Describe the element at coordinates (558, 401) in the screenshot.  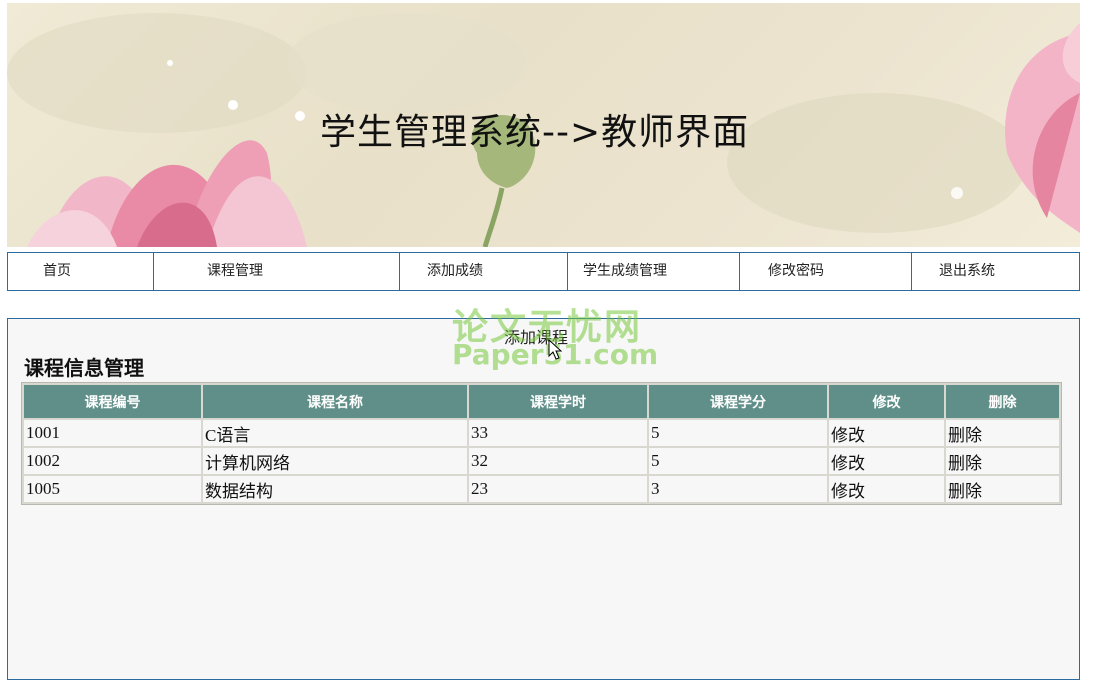
I see `column-header: 课程学时` at that location.